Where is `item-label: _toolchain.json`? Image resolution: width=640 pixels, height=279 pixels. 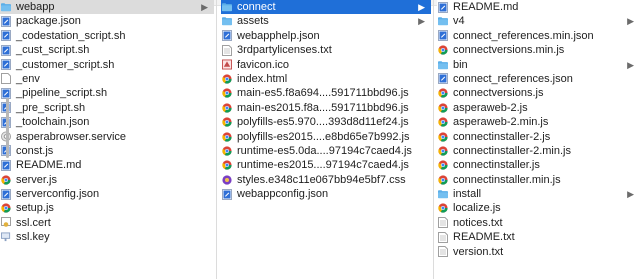 item-label: _toolchain.json is located at coordinates (53, 122).